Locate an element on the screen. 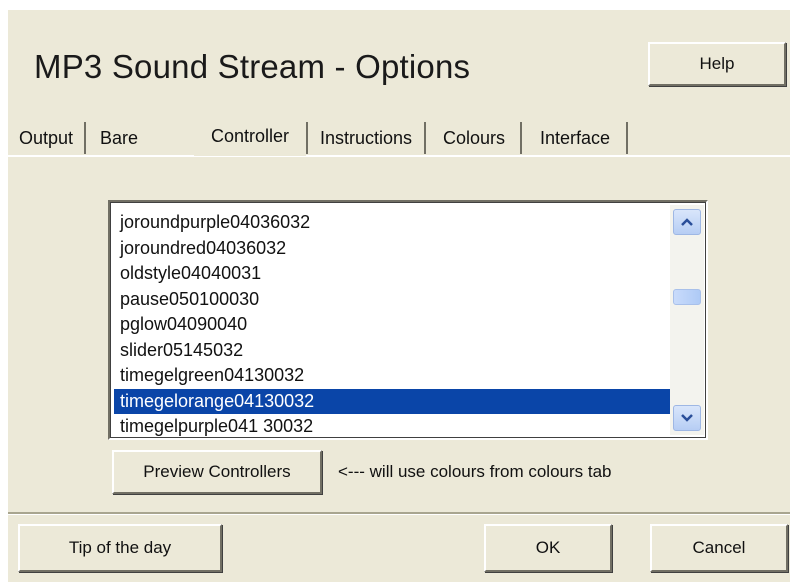 The image size is (790, 582). list-item: joroundred04036032 is located at coordinates (394, 249).